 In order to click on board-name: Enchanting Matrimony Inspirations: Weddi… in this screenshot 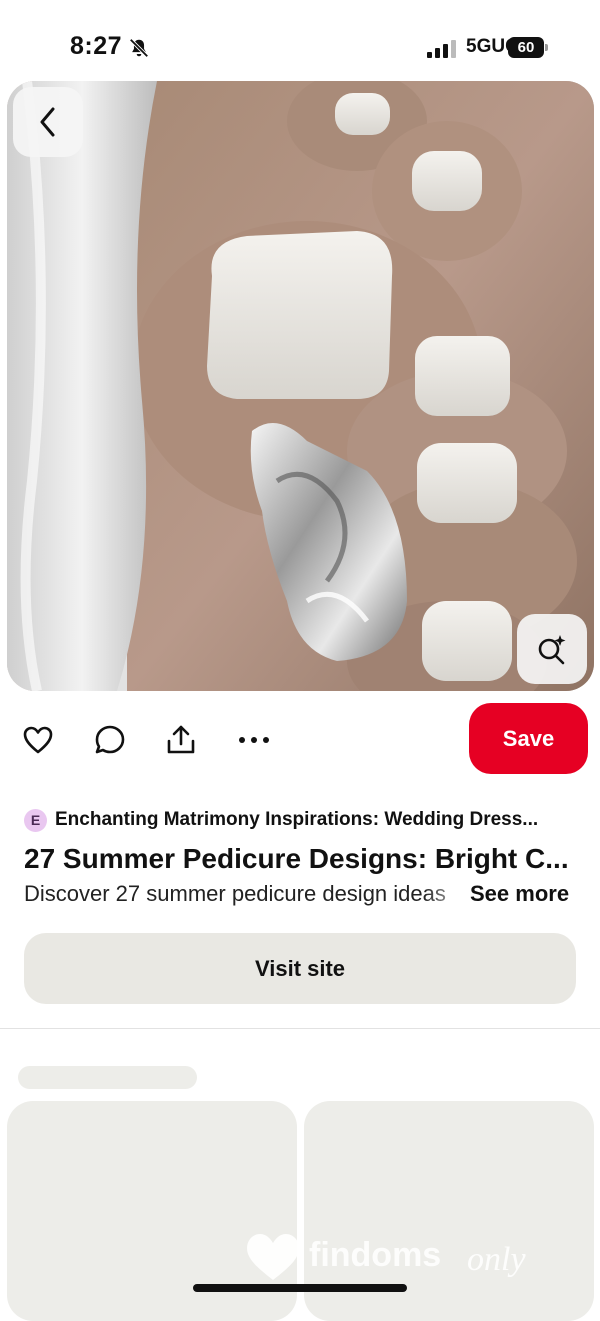, I will do `click(297, 819)`.